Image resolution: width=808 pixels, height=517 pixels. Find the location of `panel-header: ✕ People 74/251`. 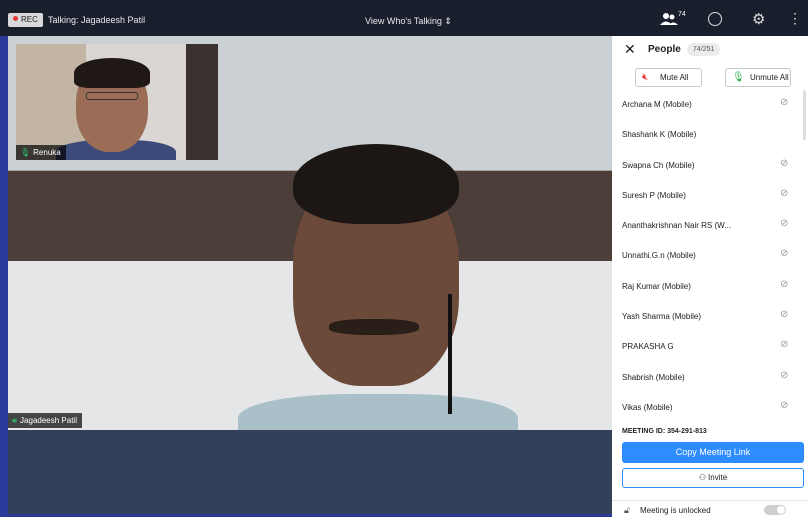

panel-header: ✕ People 74/251 is located at coordinates (710, 49).